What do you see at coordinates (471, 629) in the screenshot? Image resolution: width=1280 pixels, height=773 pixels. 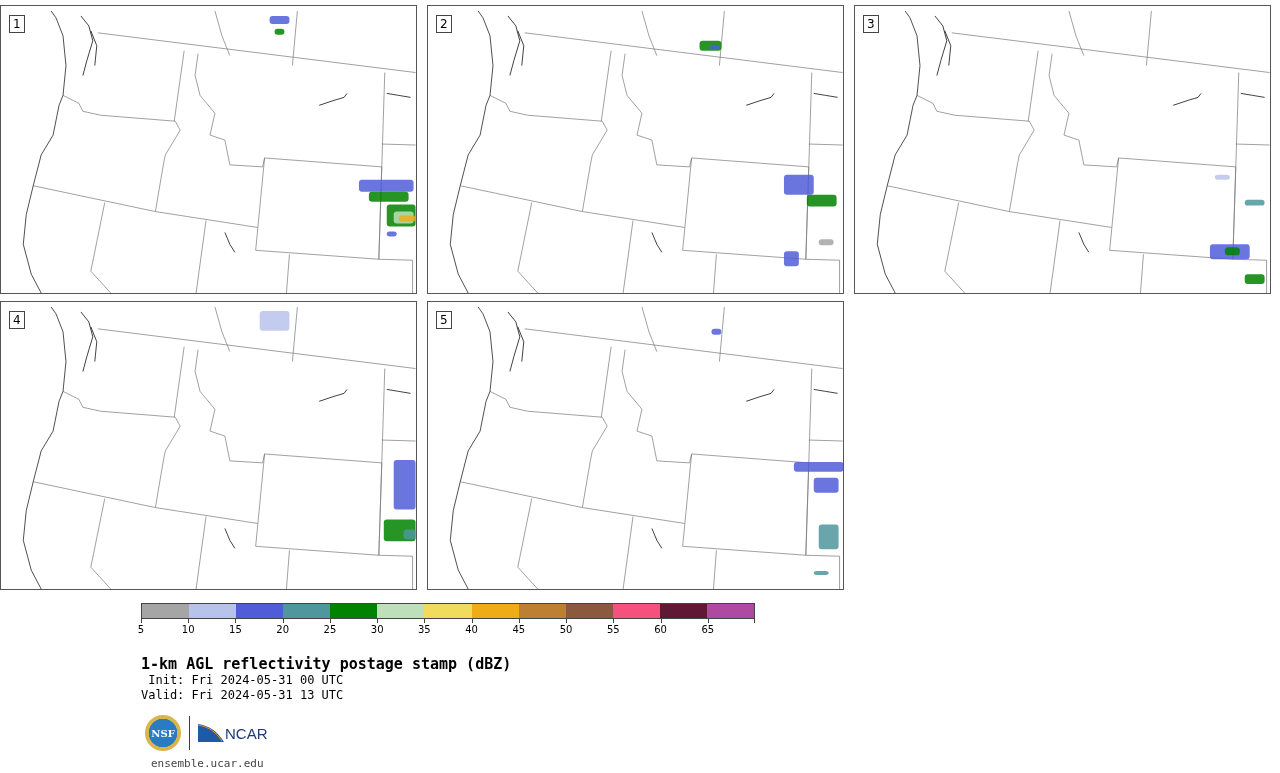 I see `scale-tick-label: 40` at bounding box center [471, 629].